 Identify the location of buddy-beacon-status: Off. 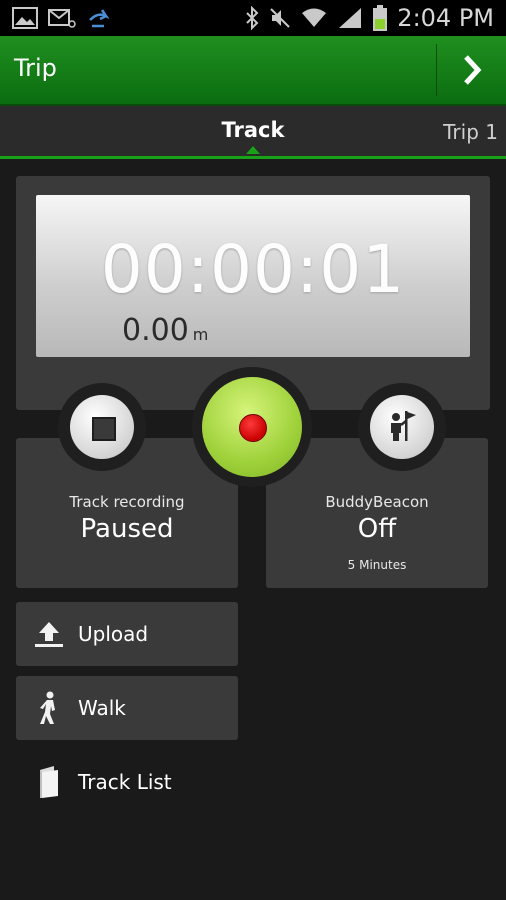
(377, 529).